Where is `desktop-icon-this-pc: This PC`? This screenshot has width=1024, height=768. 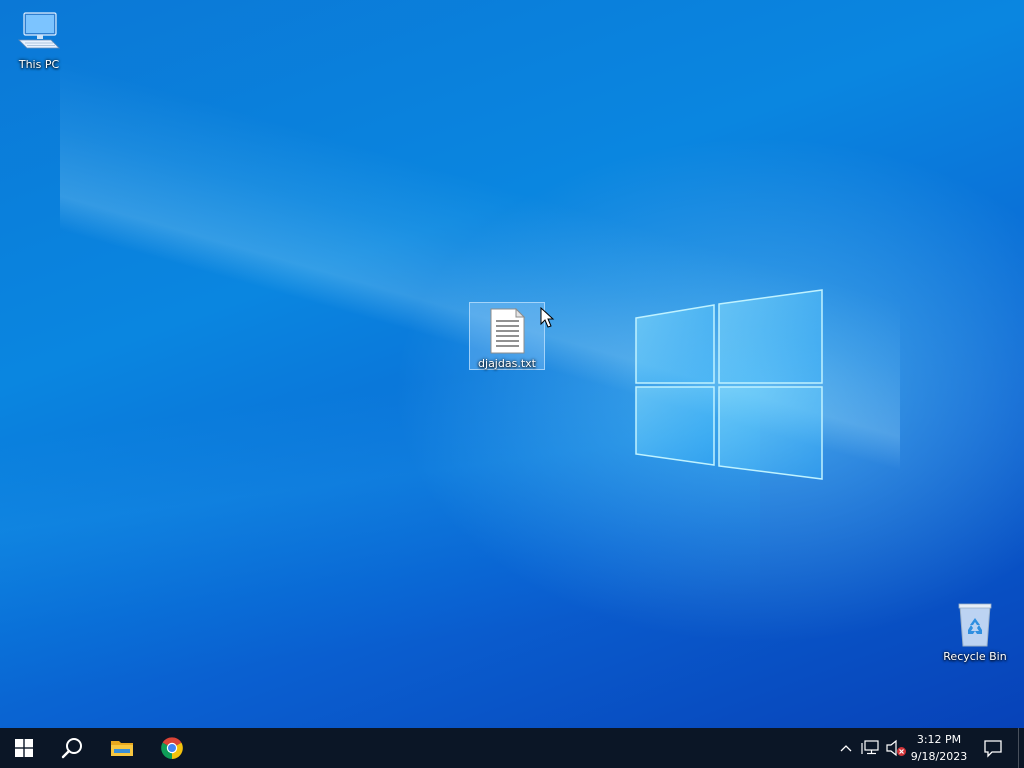 desktop-icon-this-pc: This PC is located at coordinates (39, 40).